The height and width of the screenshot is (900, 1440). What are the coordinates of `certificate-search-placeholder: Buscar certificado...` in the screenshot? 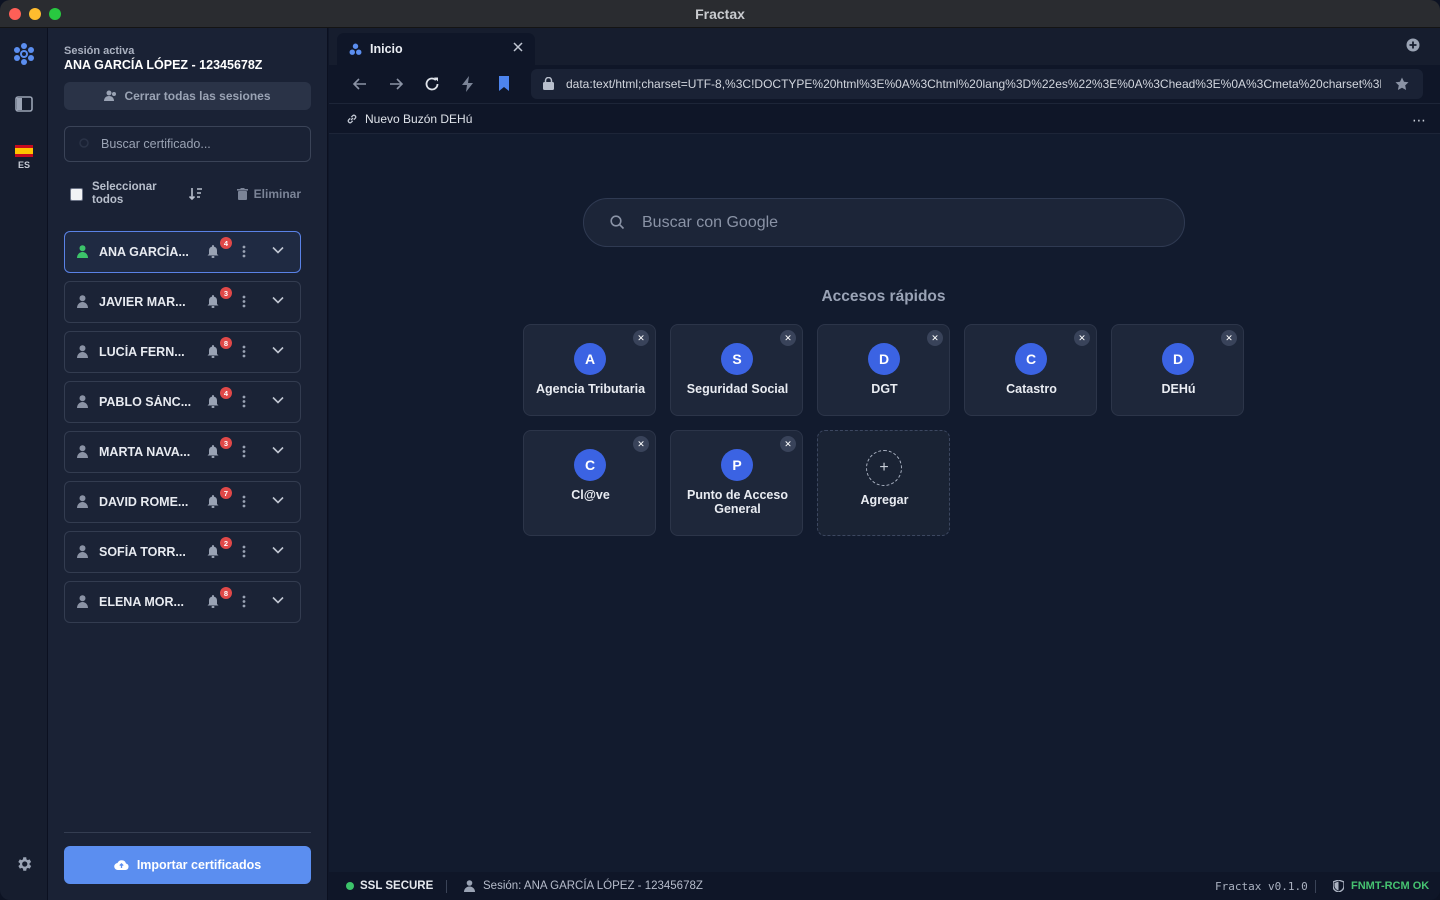 It's located at (156, 144).